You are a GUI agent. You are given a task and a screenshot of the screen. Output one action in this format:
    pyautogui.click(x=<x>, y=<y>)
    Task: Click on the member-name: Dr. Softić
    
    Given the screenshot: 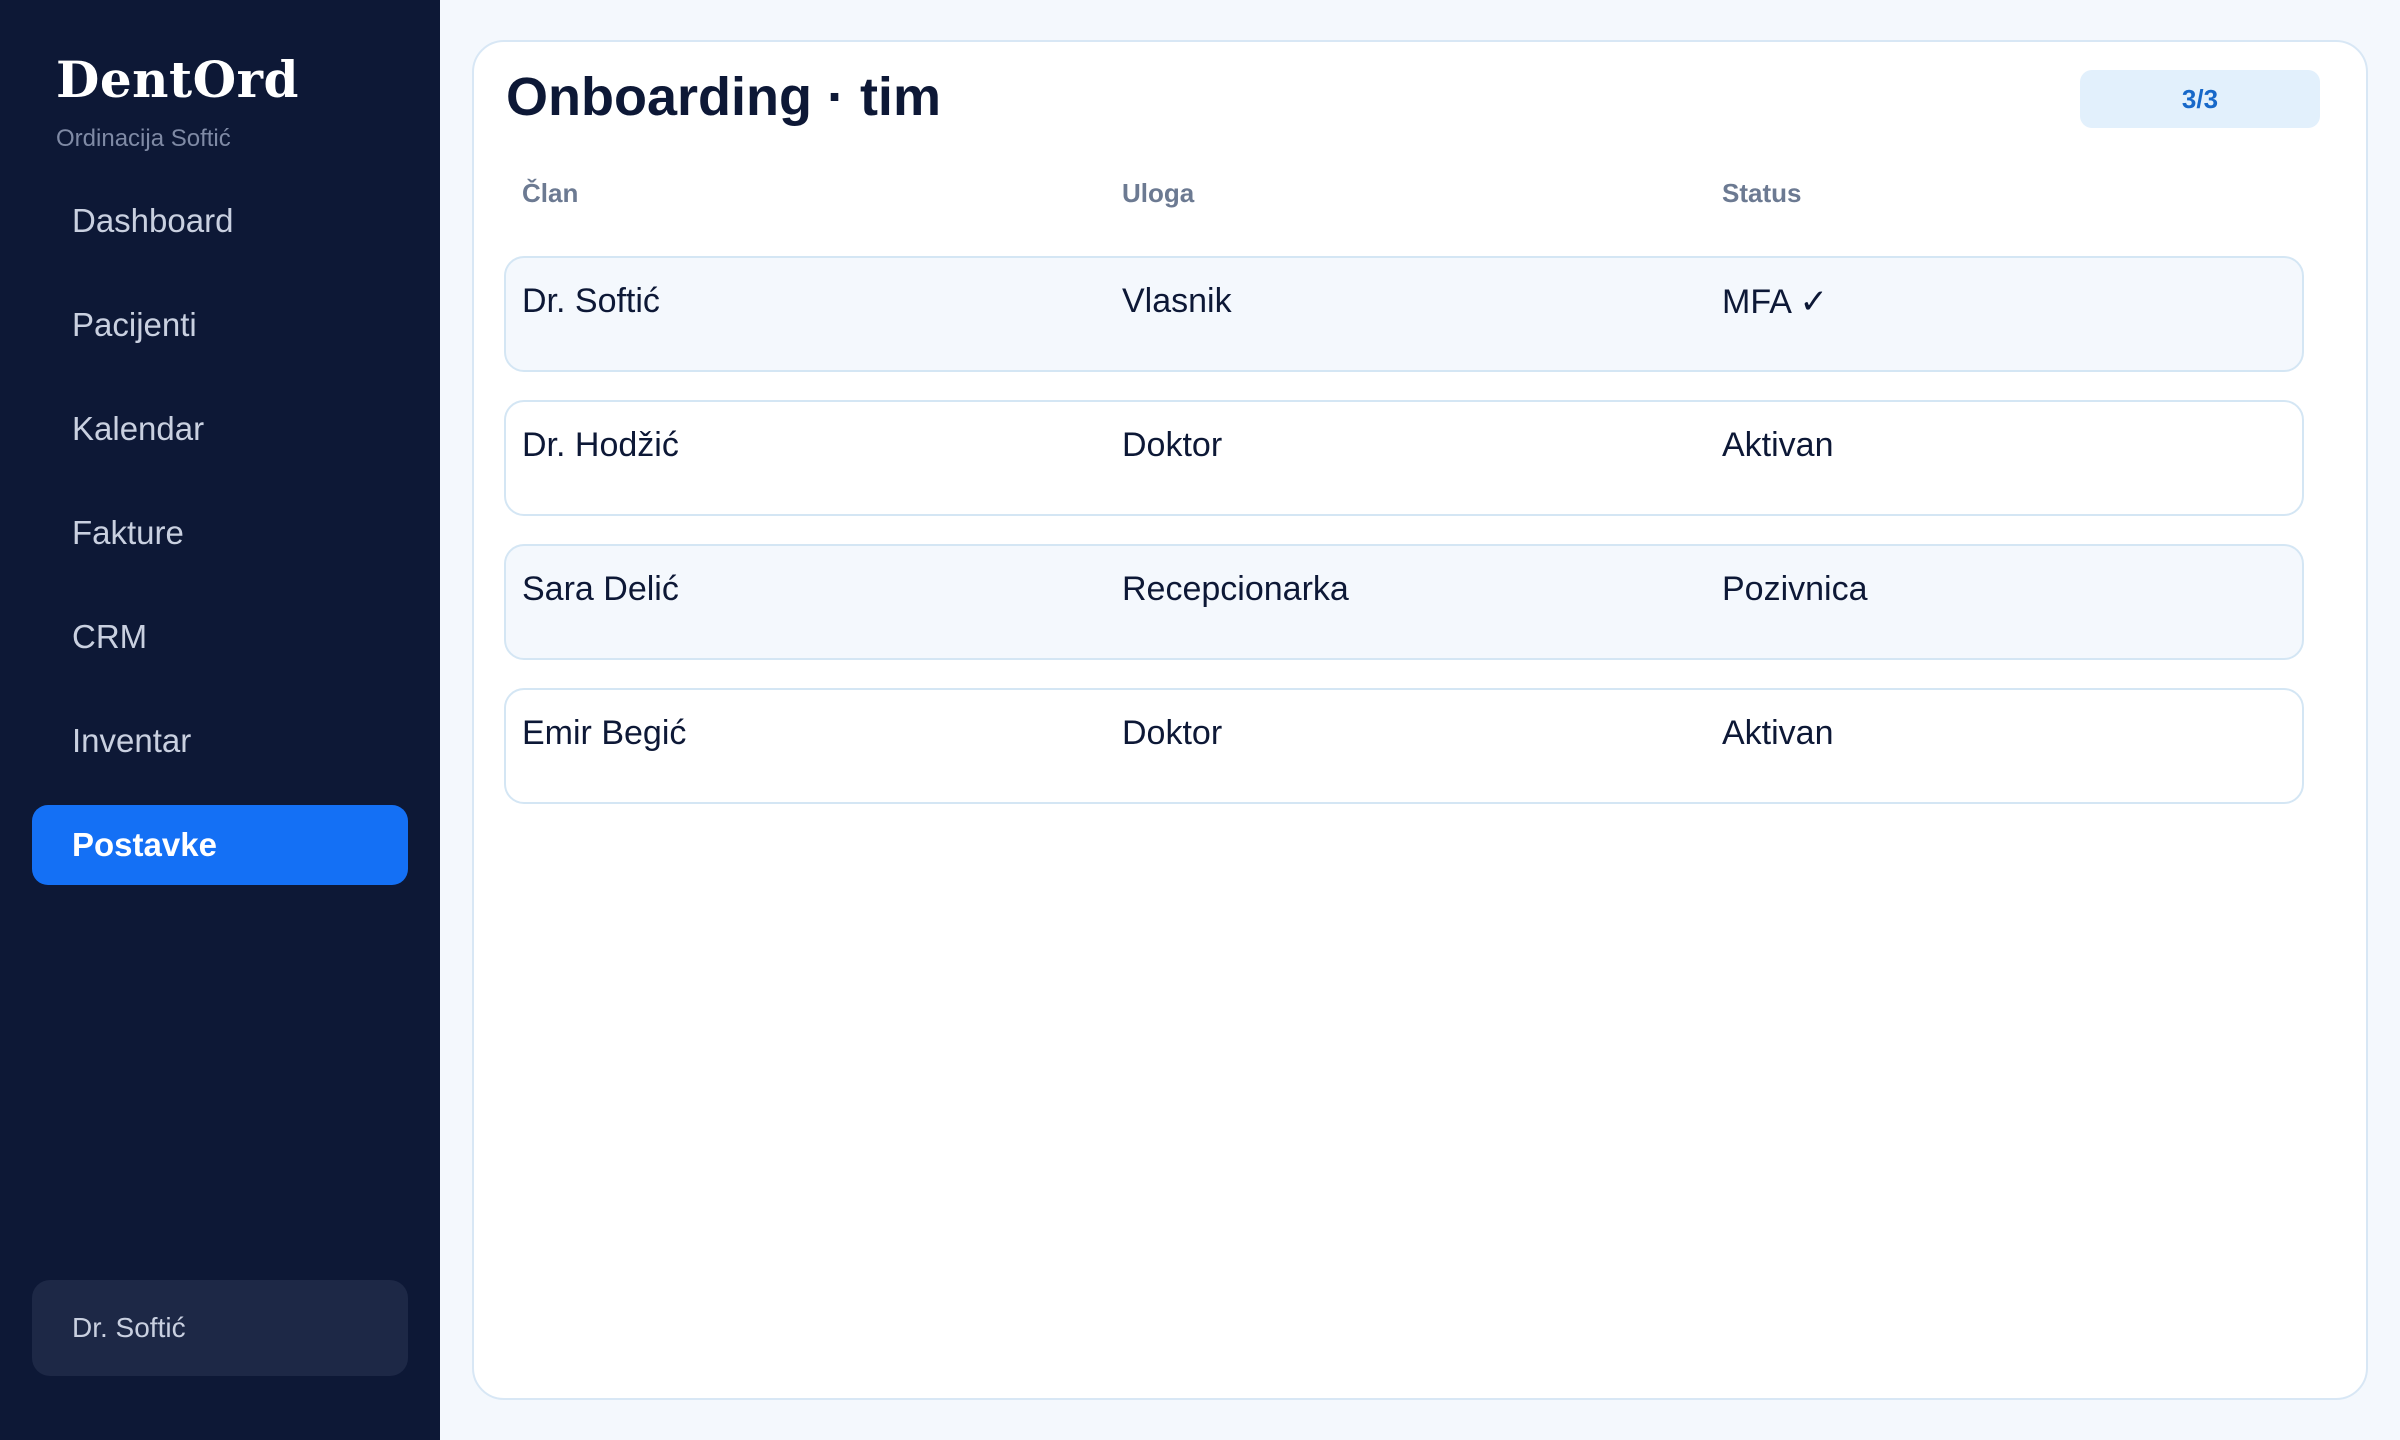 What is the action you would take?
    pyautogui.click(x=591, y=301)
    